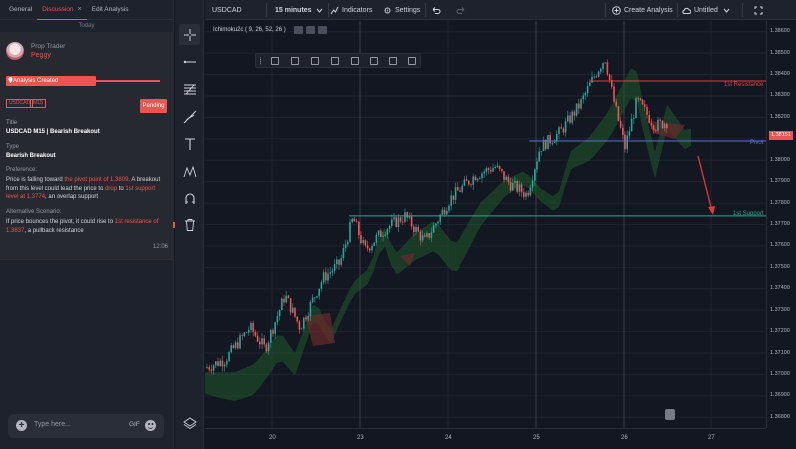 The height and width of the screenshot is (449, 796). What do you see at coordinates (80, 9) in the screenshot?
I see `close-icon: ×` at bounding box center [80, 9].